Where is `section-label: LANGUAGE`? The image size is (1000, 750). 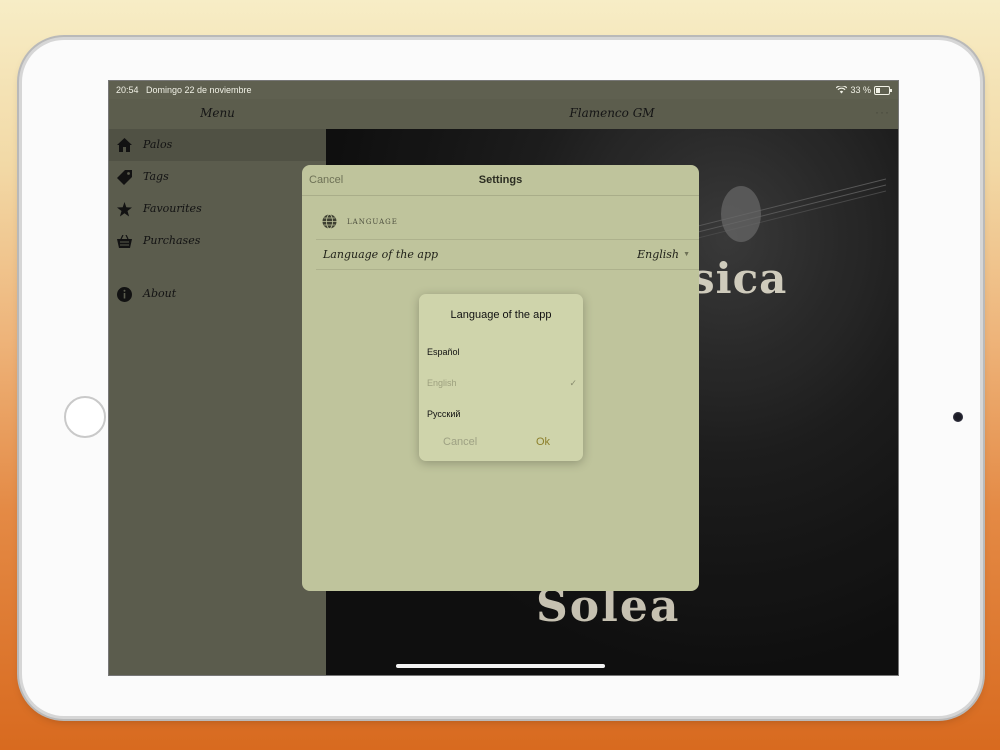 section-label: LANGUAGE is located at coordinates (372, 221).